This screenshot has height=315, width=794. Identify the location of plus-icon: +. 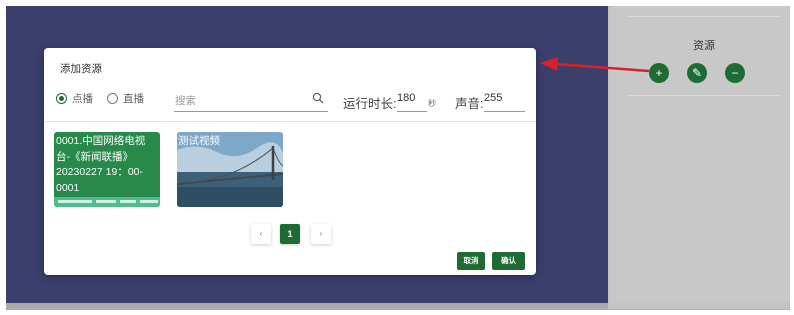
(659, 73).